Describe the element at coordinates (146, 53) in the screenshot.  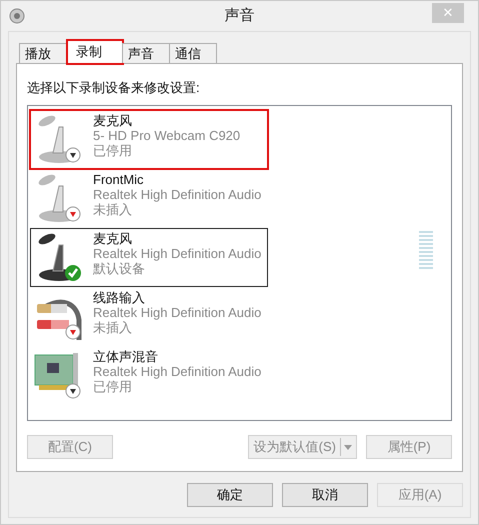
I see `tab: 声音` at that location.